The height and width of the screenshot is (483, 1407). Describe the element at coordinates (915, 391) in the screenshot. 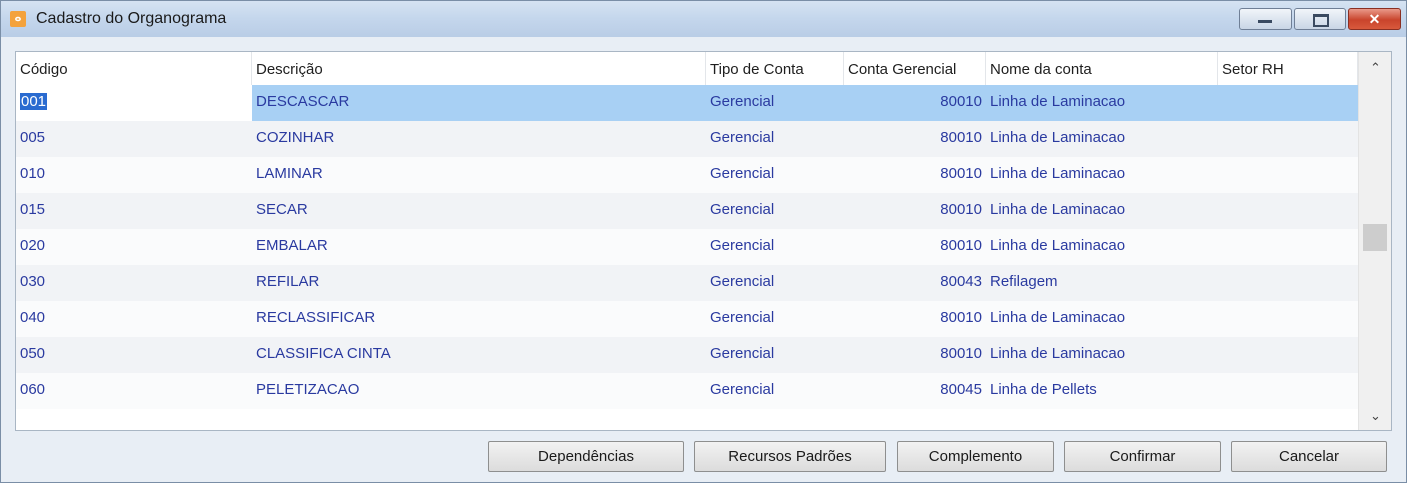

I see `cell-conta-gerencial: 80045` at that location.